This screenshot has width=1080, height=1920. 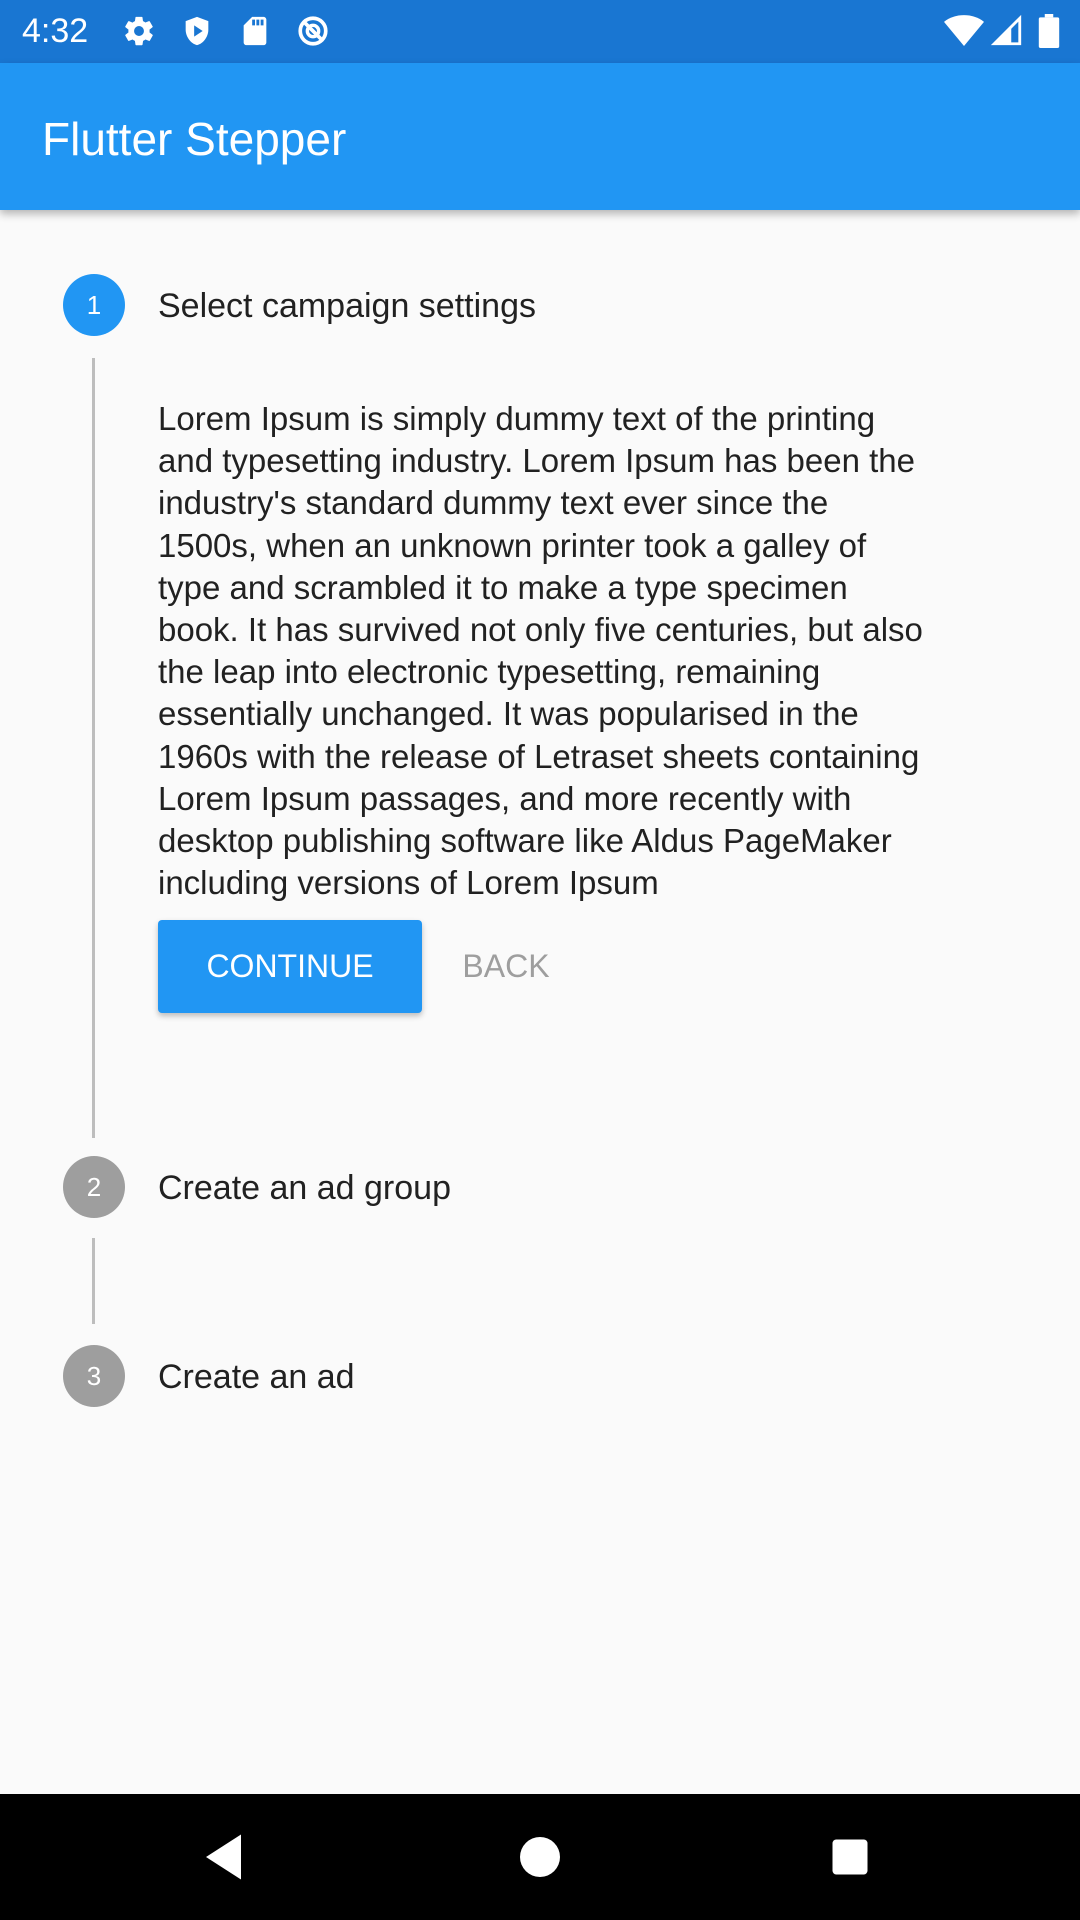 What do you see at coordinates (197, 31) in the screenshot?
I see `shield-play-icon` at bounding box center [197, 31].